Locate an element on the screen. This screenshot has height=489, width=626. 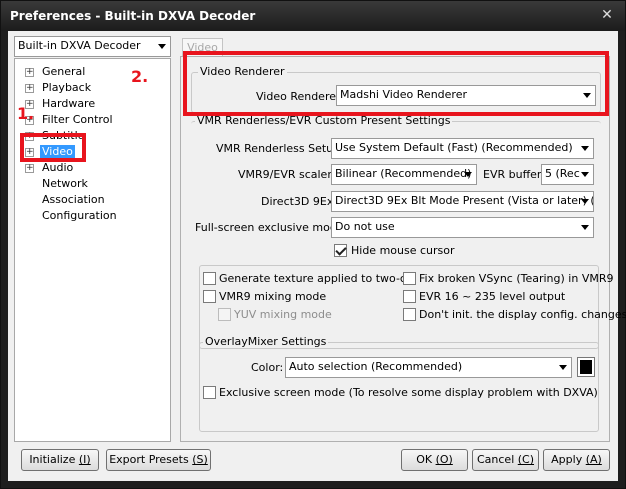
yuv-mixing-label: YUV mixing mode is located at coordinates (283, 314).